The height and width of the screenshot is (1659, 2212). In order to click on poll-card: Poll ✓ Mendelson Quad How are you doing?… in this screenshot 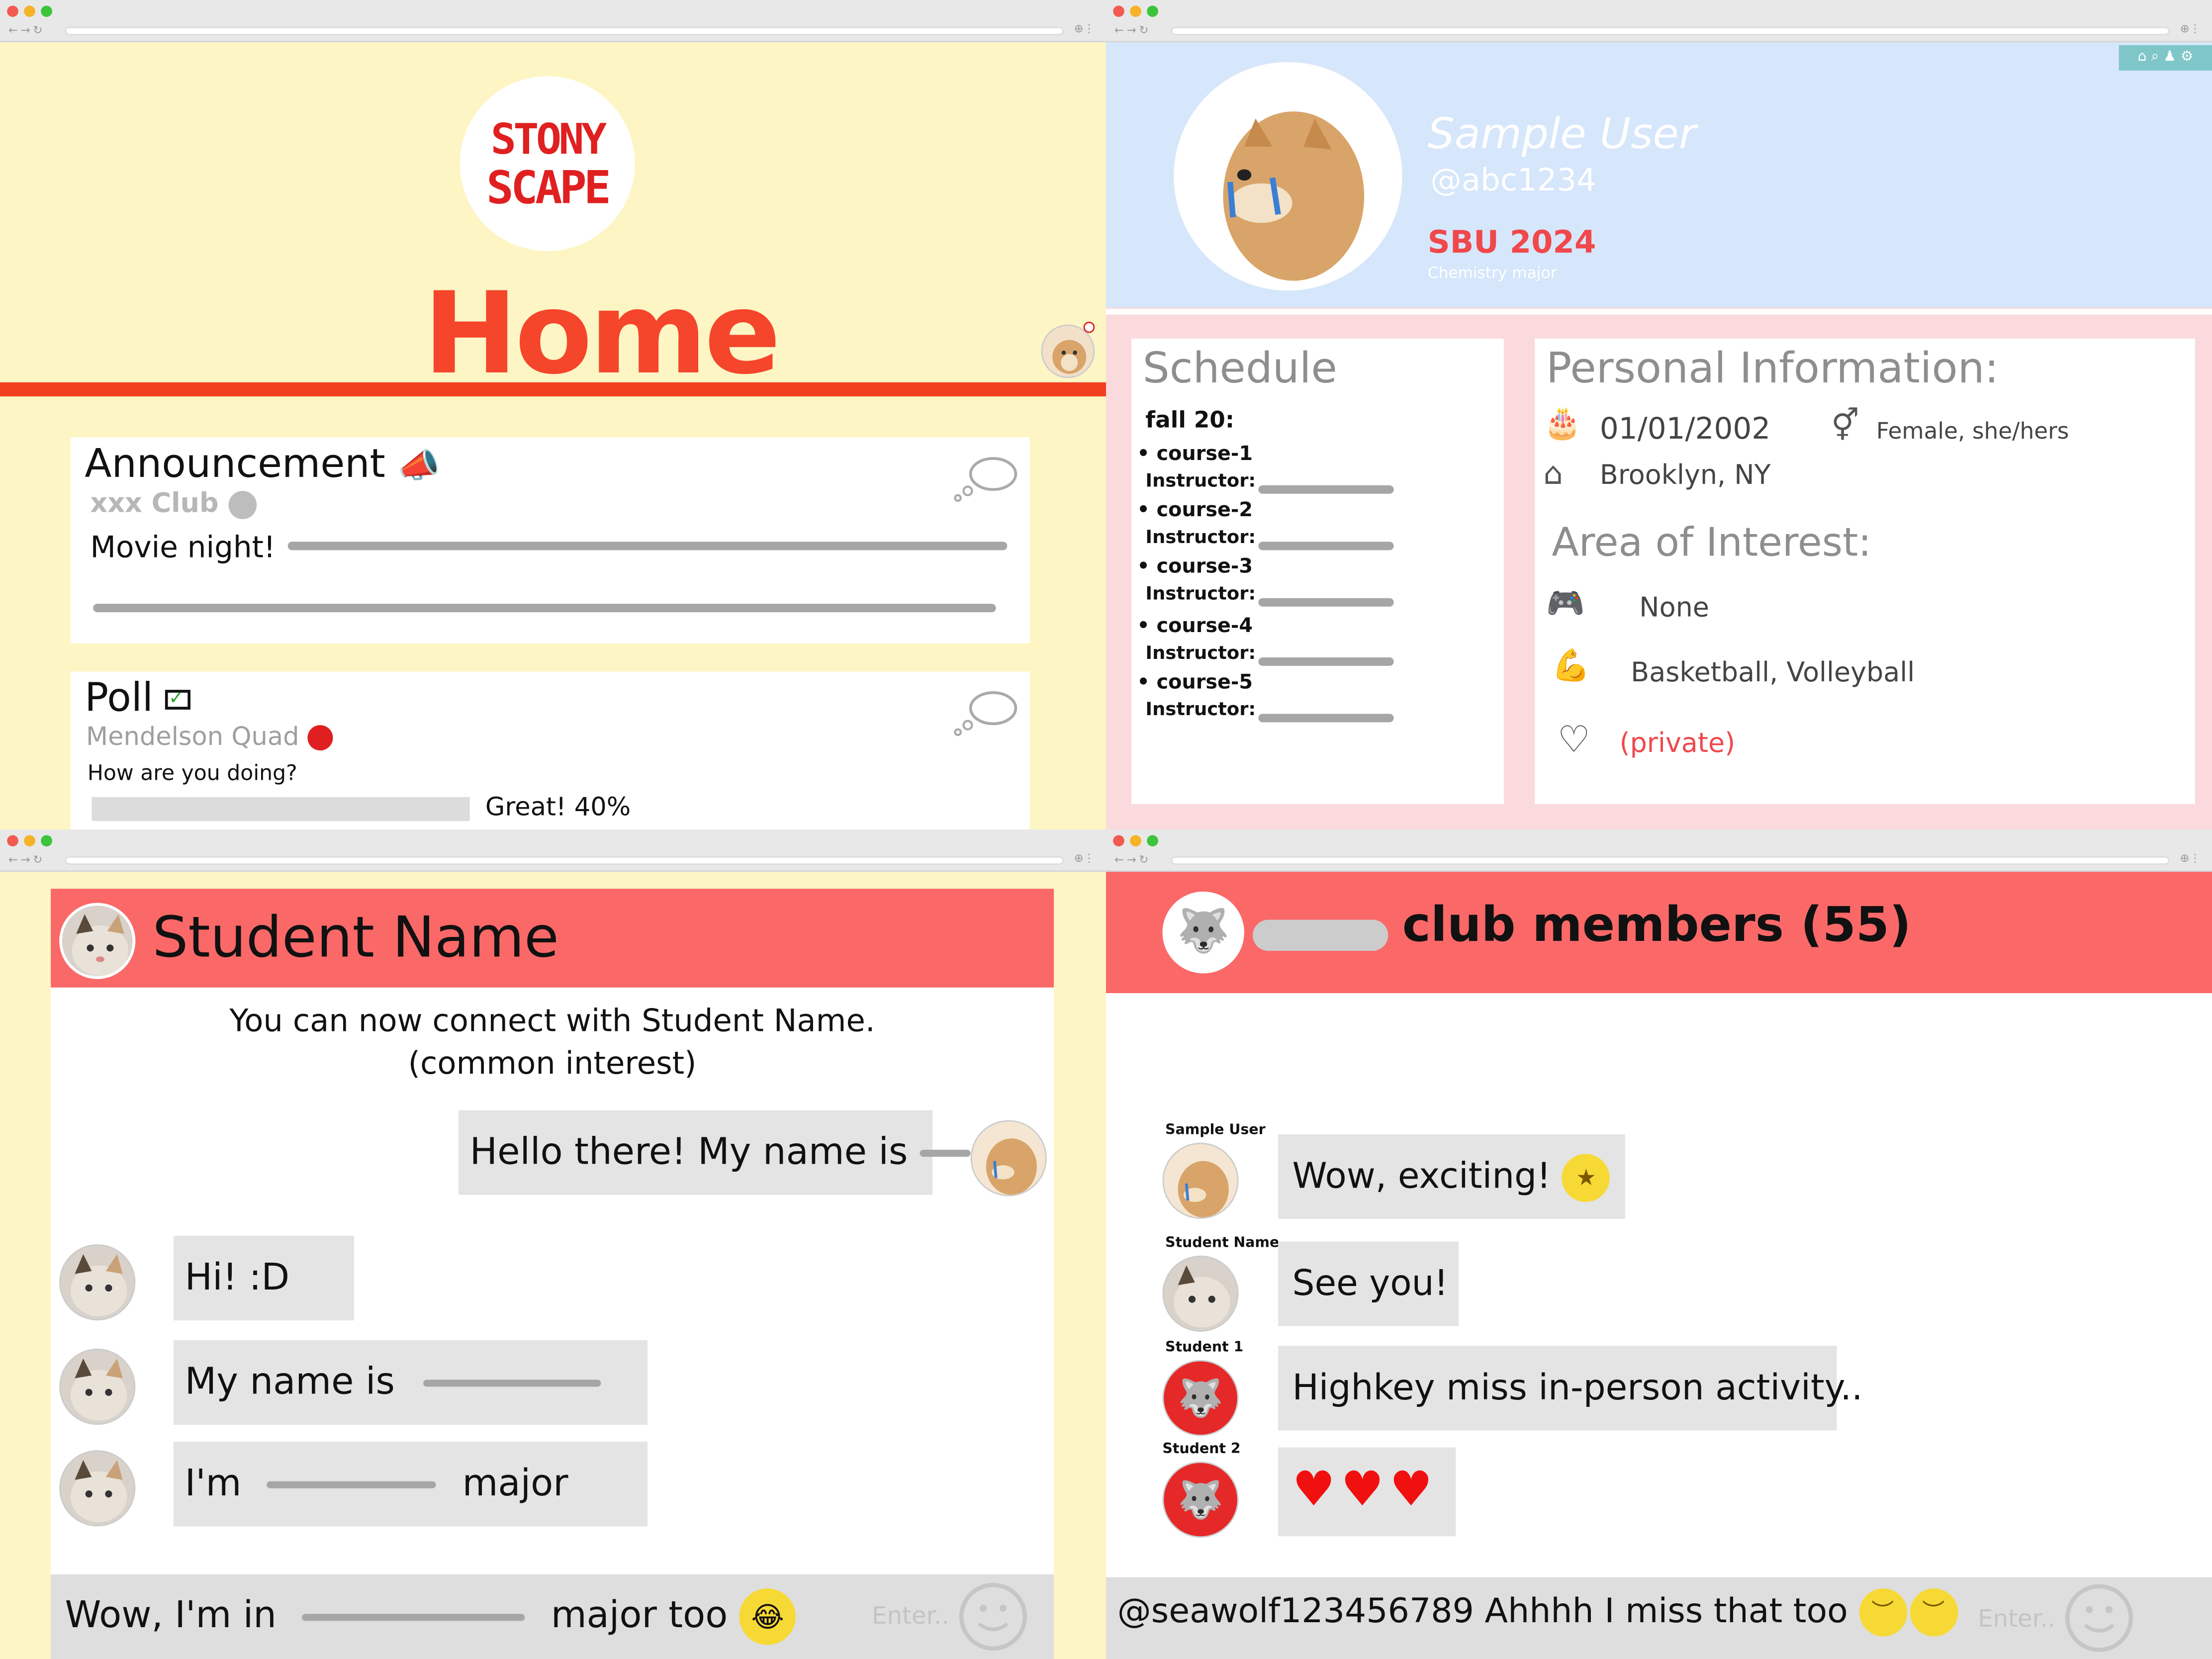, I will do `click(550, 750)`.